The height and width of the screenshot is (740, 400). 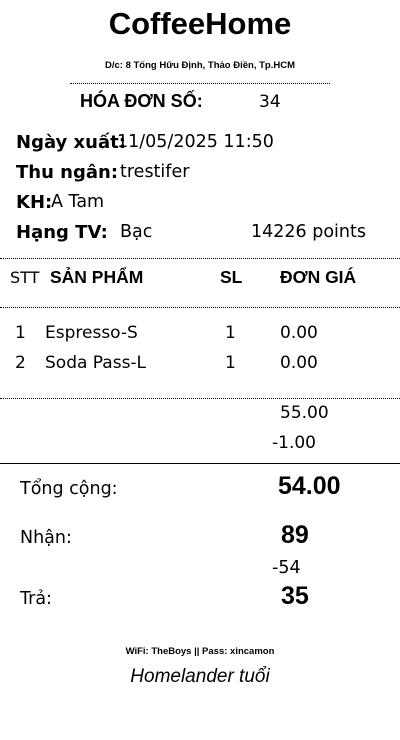 I want to click on customer-value: A Tam, so click(x=78, y=202).